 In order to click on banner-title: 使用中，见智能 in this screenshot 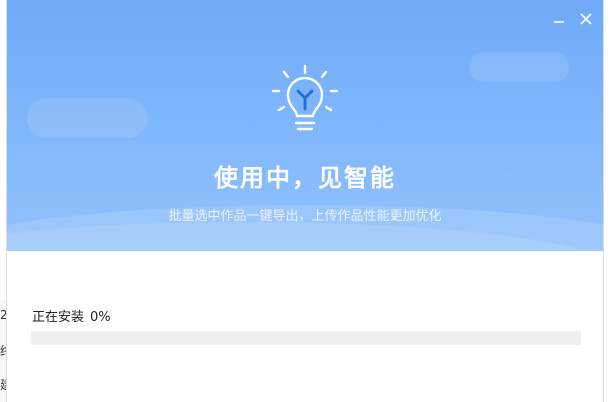, I will do `click(305, 178)`.